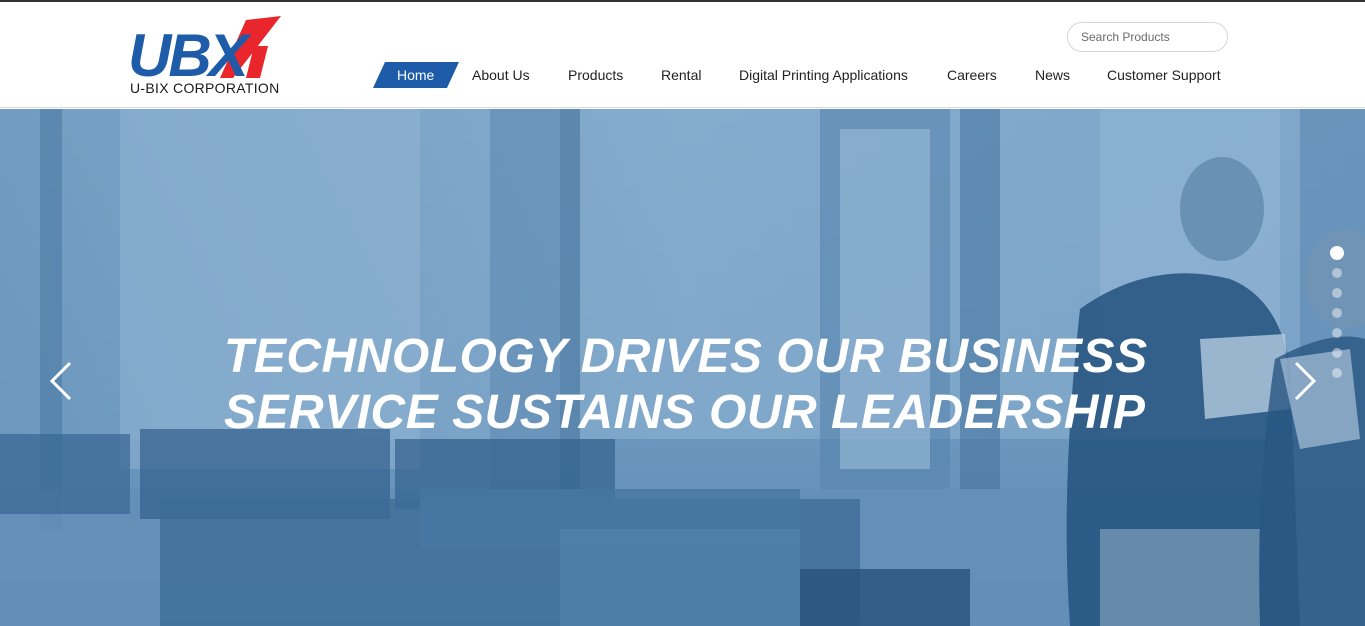 Image resolution: width=1365 pixels, height=626 pixels. What do you see at coordinates (681, 75) in the screenshot?
I see `nav-rental: Rental` at bounding box center [681, 75].